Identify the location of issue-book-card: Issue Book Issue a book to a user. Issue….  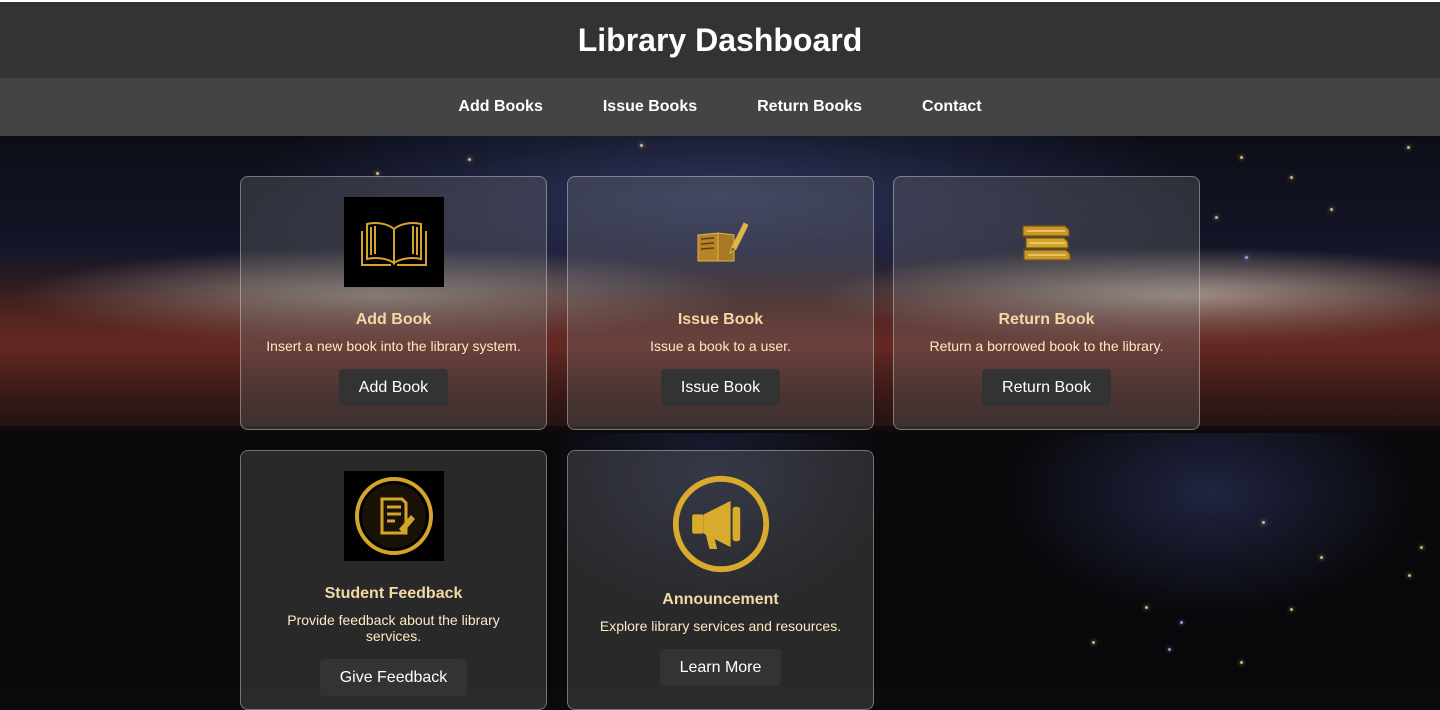
(720, 303).